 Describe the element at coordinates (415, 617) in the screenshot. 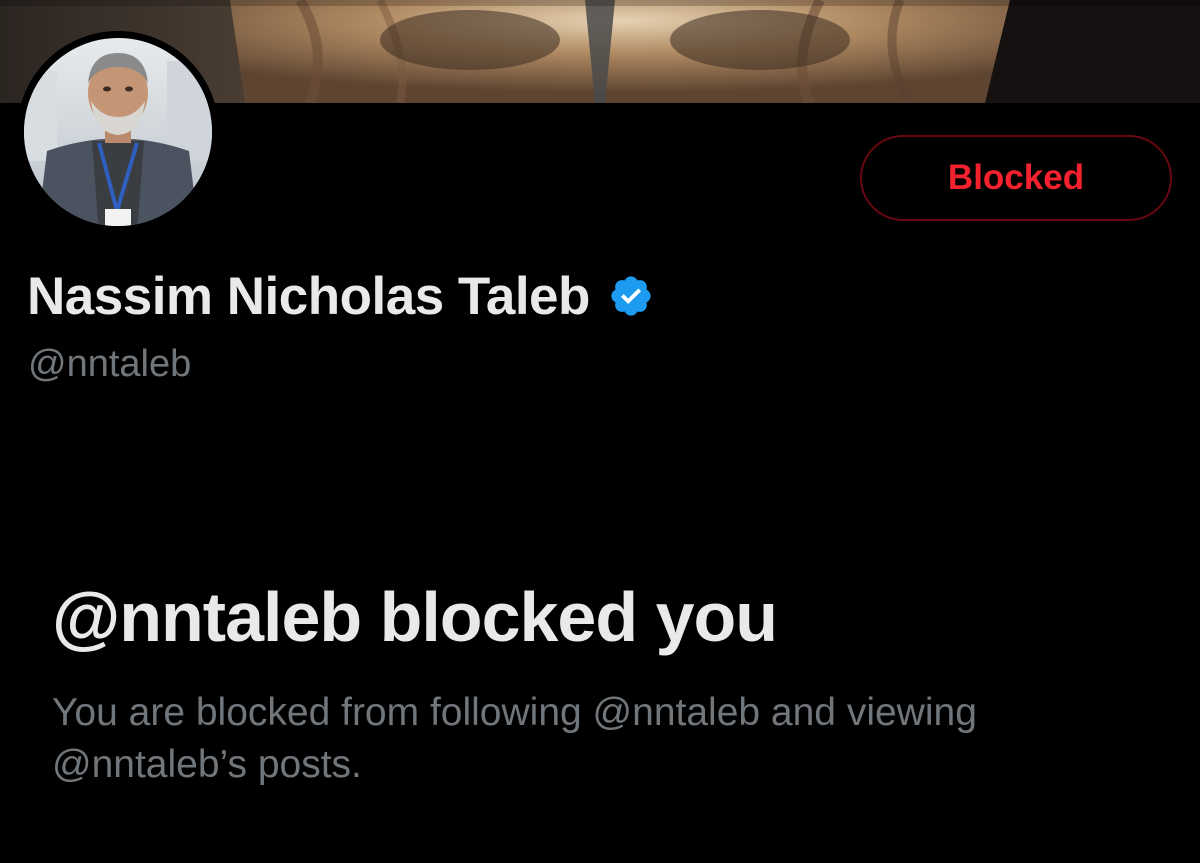

I see `block-notice-title: @nntaleb blocked you` at that location.